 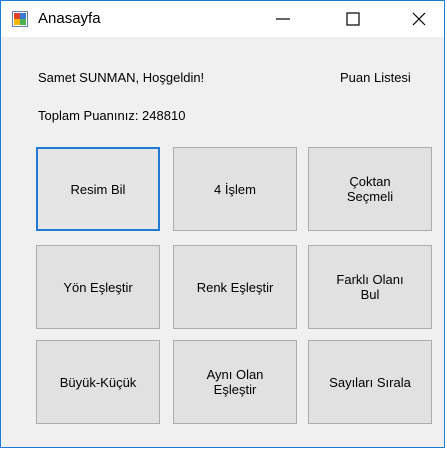 What do you see at coordinates (235, 382) in the screenshot?
I see `ayni-olan-eslestir-button: Aynı Olan Eşleştir` at bounding box center [235, 382].